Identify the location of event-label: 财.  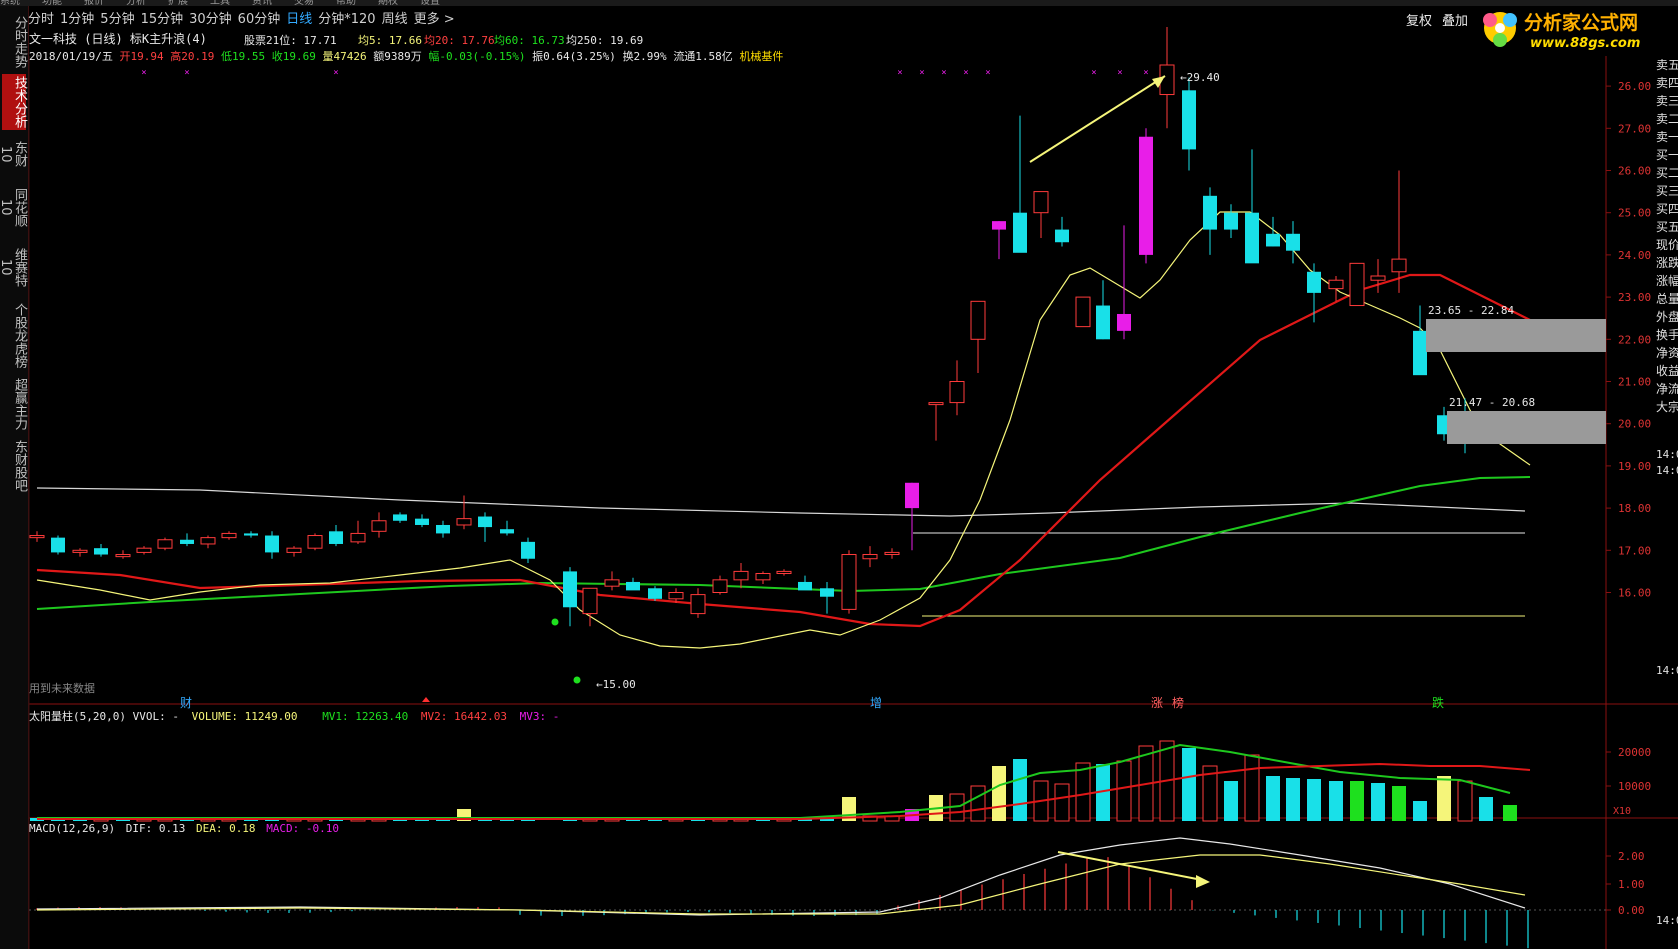
(186, 703).